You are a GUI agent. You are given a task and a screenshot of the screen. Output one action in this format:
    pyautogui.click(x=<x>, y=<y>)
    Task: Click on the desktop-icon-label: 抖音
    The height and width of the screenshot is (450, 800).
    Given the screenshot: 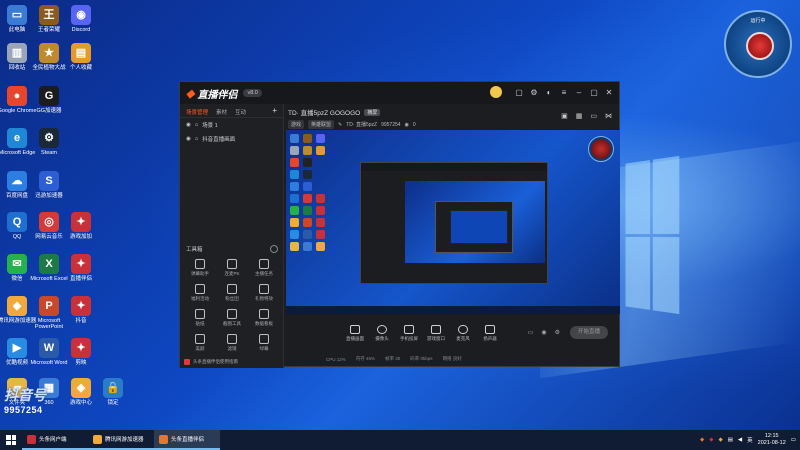 What is the action you would take?
    pyautogui.click(x=81, y=321)
    